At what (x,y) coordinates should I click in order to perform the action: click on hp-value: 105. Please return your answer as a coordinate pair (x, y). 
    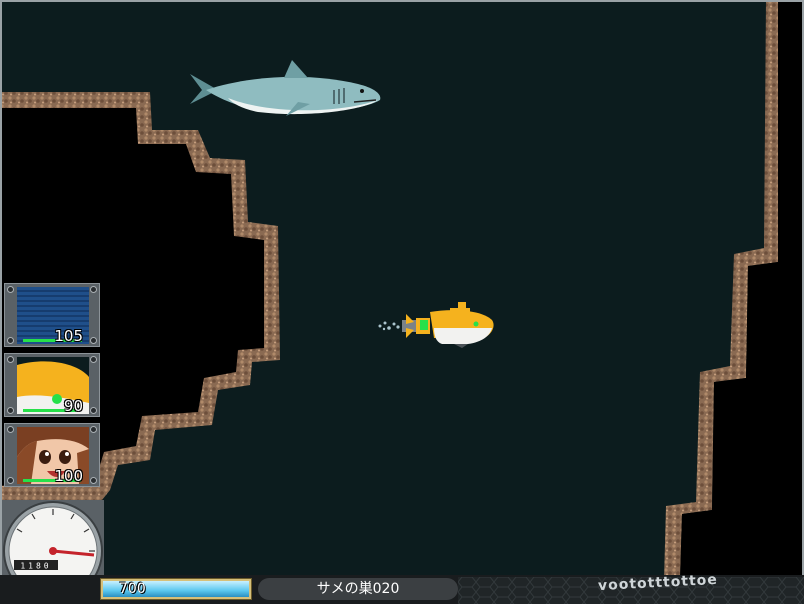
    Looking at the image, I should click on (68, 336).